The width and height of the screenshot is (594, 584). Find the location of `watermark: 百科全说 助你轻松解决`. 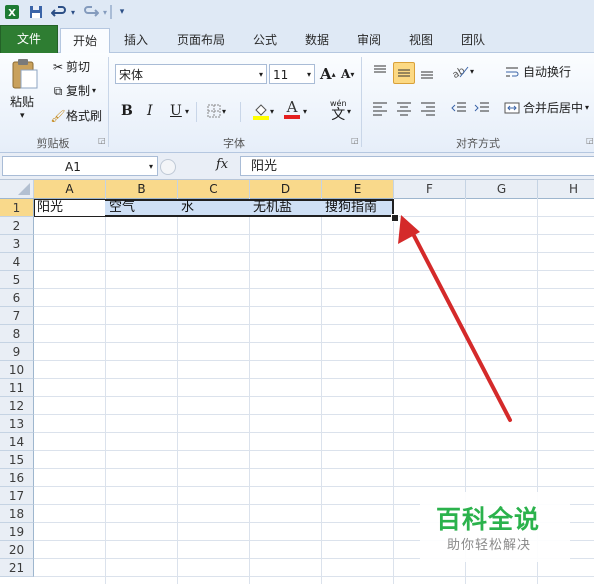

watermark: 百科全说 助你轻松解决 is located at coordinates (495, 527).